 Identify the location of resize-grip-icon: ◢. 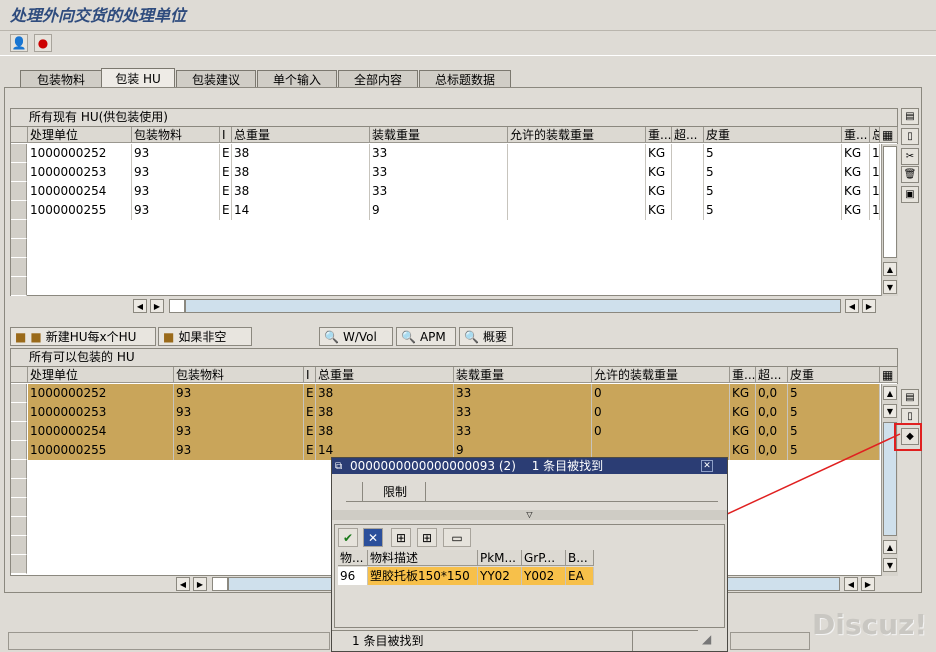
(713, 641).